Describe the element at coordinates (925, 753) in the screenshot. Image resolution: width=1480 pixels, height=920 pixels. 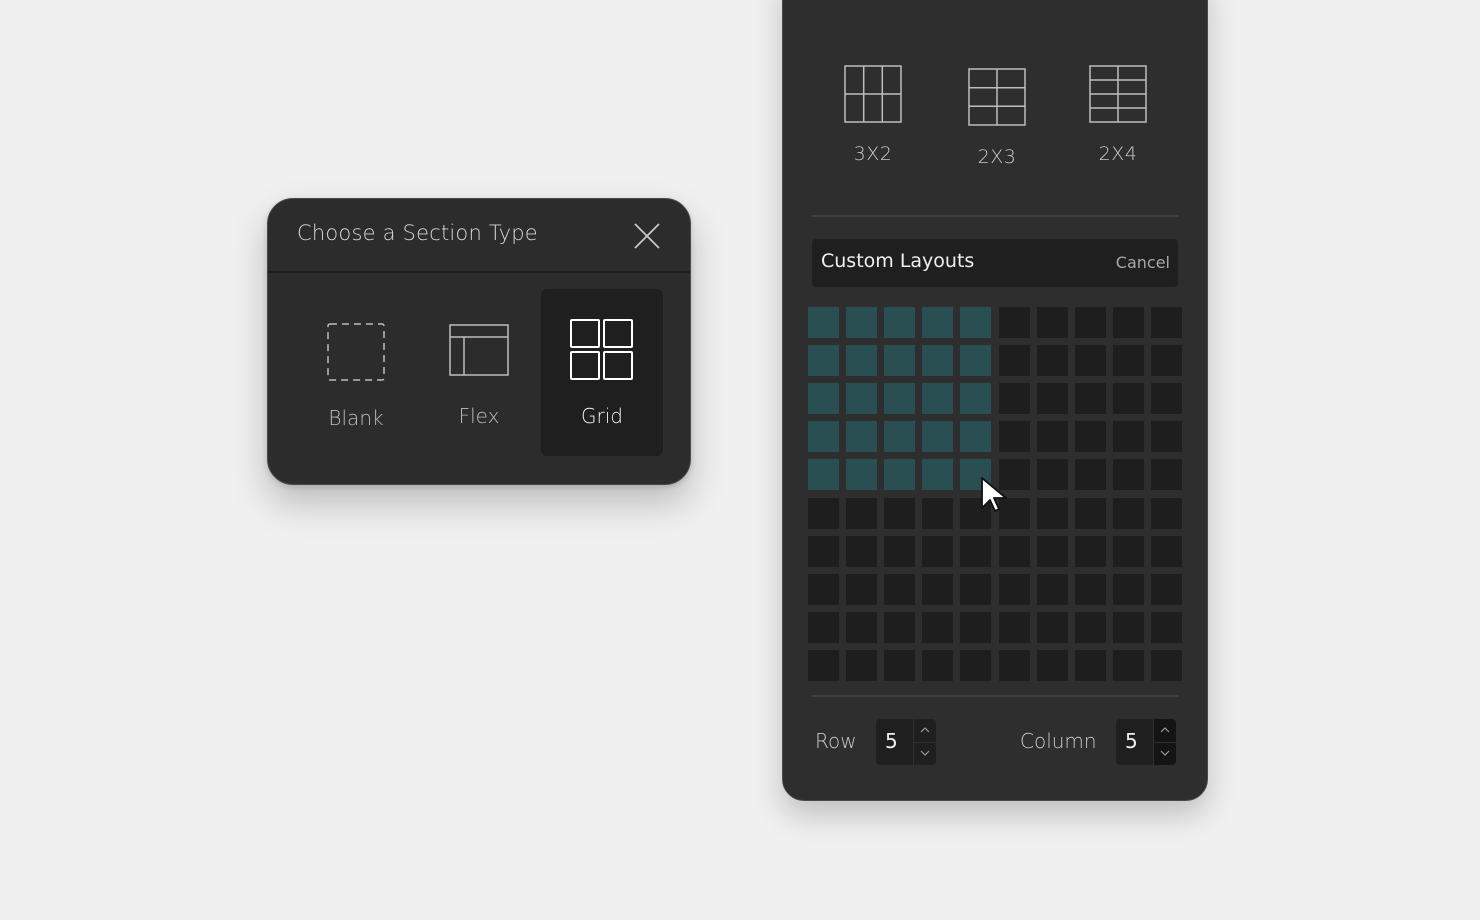
I see `chevron-down-icon` at that location.